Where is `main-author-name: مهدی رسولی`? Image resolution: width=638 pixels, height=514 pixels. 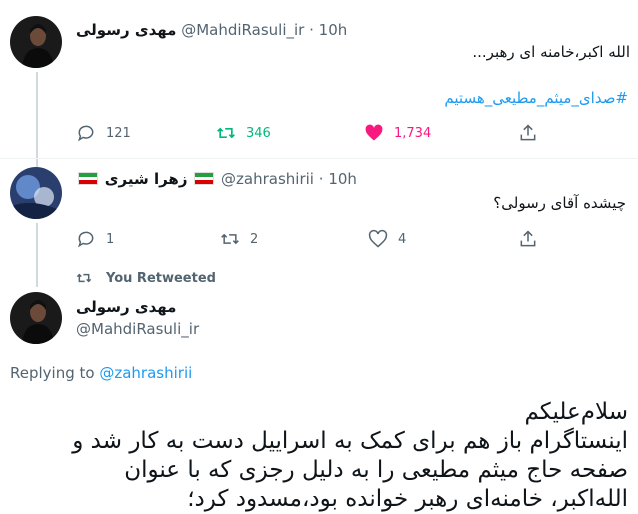 main-author-name: مهدی رسولی is located at coordinates (126, 307).